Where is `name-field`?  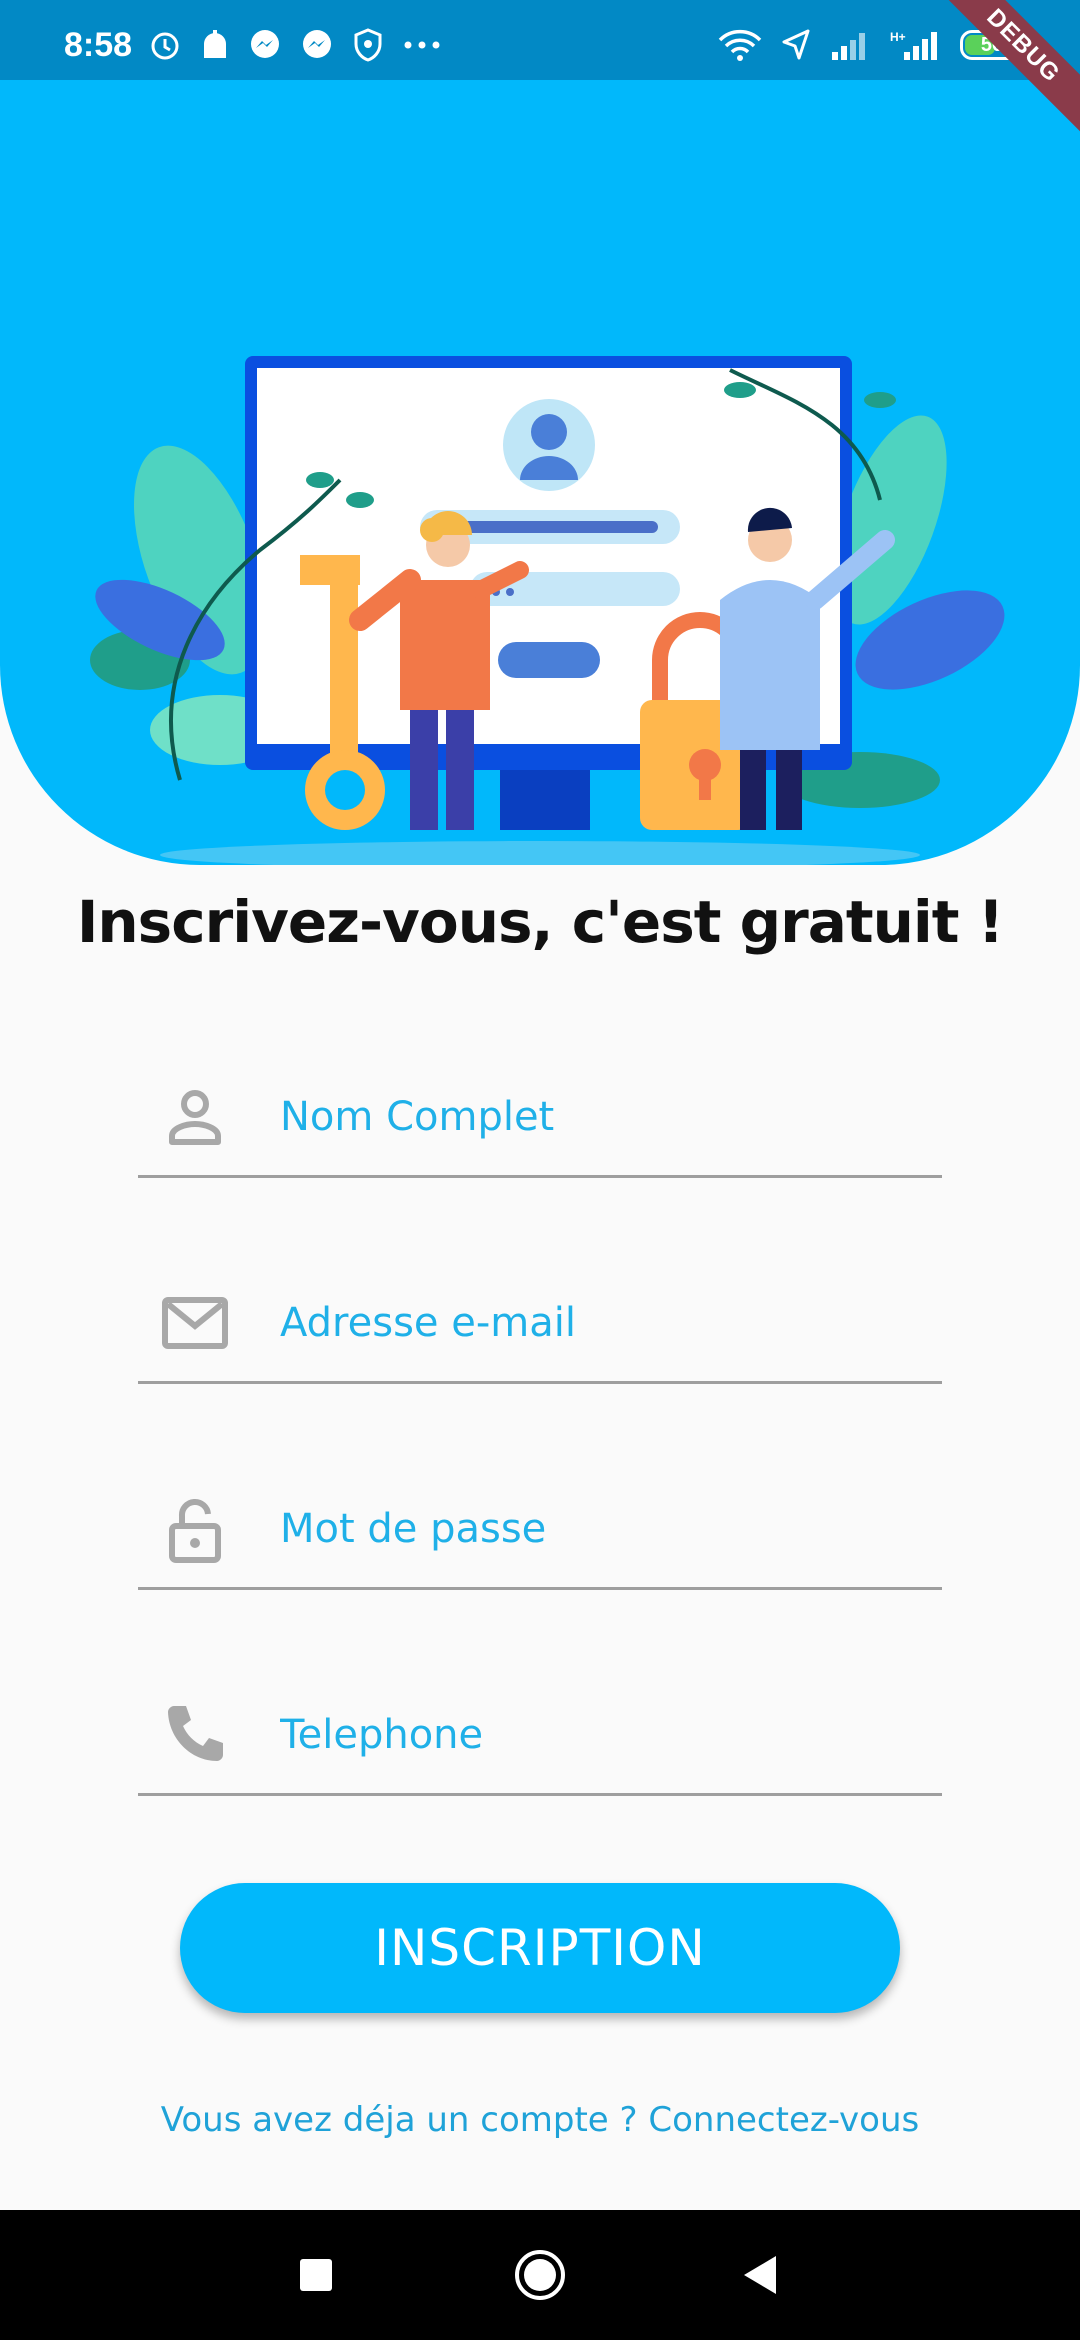 name-field is located at coordinates (540, 1118).